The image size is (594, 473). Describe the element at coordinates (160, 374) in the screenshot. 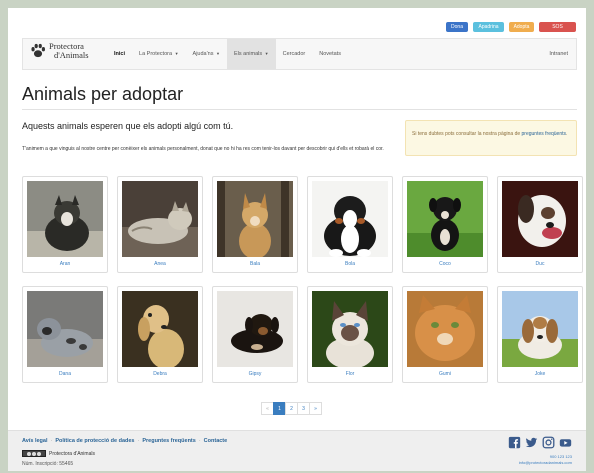

I see `animal-name: Debra` at that location.